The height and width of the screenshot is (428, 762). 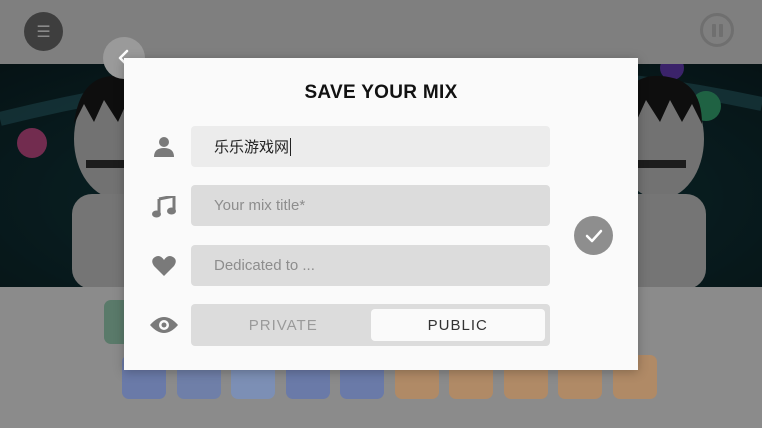 What do you see at coordinates (370, 146) in the screenshot?
I see `author-name-input: 乐乐游戏网` at bounding box center [370, 146].